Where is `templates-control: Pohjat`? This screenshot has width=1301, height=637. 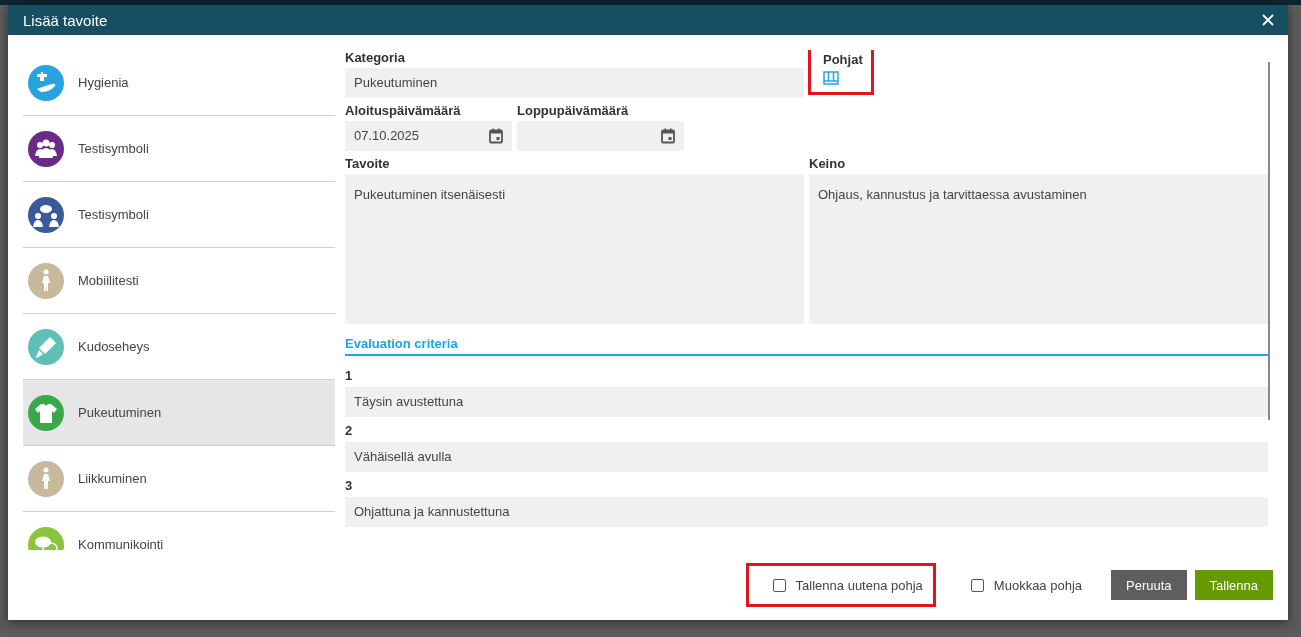 templates-control: Pohjat is located at coordinates (841, 72).